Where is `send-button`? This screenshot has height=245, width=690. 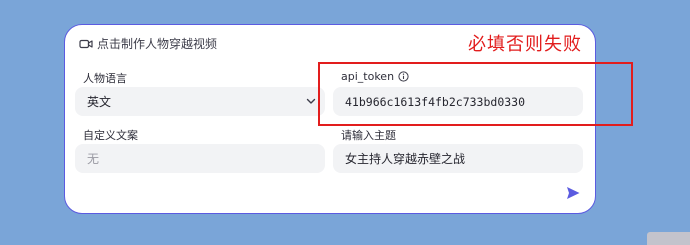
send-button is located at coordinates (573, 193).